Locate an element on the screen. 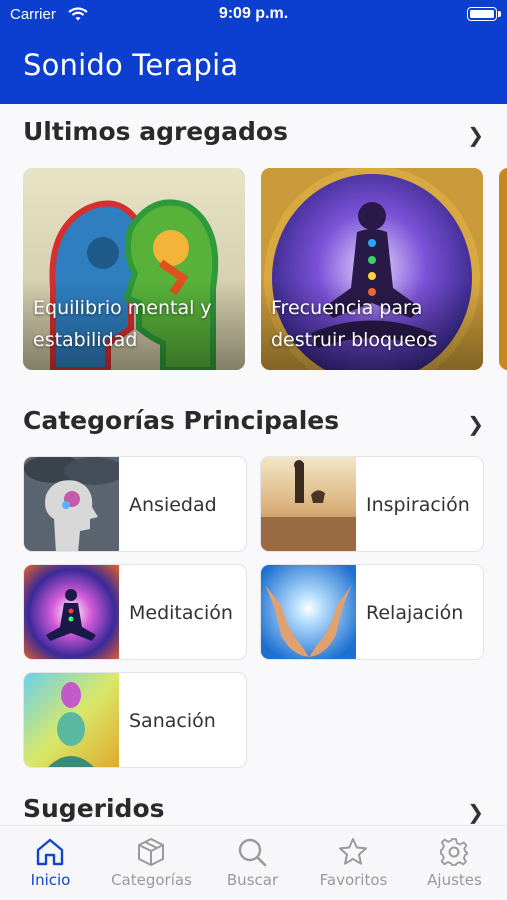 Image resolution: width=507 pixels, height=900 pixels. category-card-ansiedad: Ansiedad is located at coordinates (135, 504).